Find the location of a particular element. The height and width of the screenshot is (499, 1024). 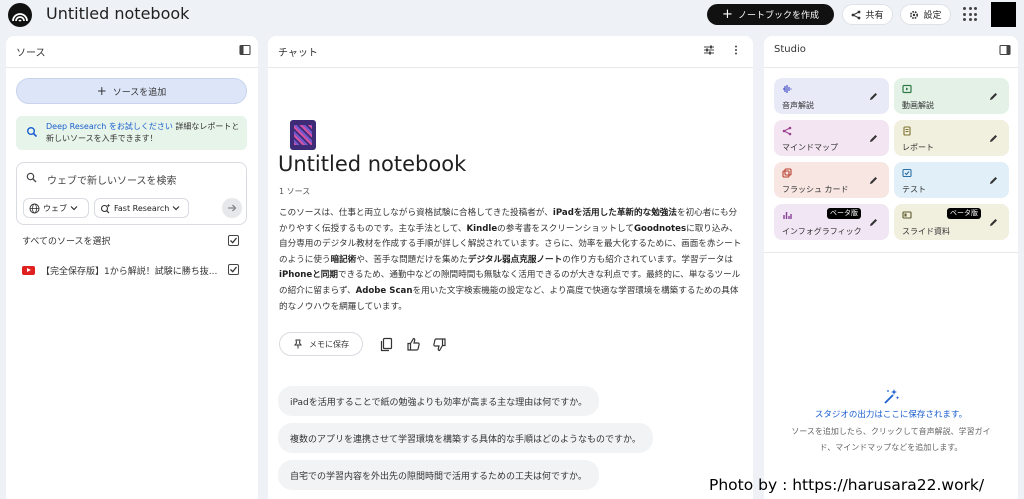

arrow-right-icon is located at coordinates (232, 208).